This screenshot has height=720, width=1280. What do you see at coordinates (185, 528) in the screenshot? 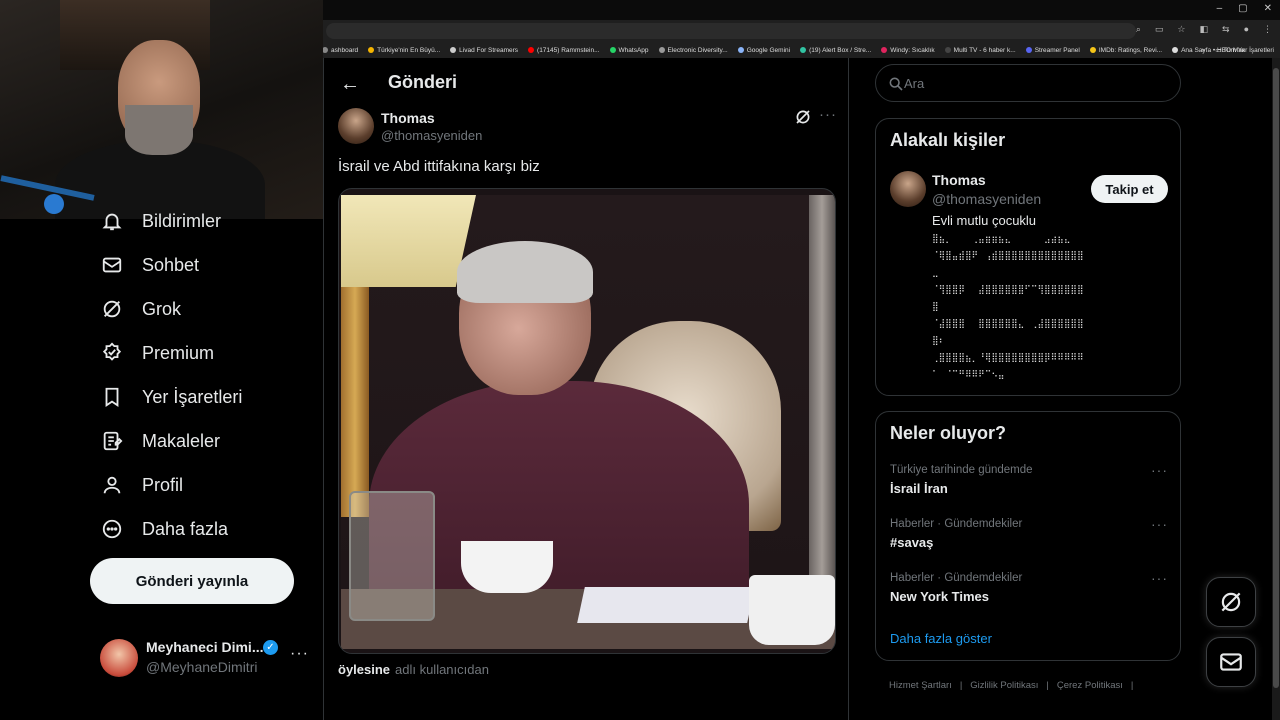
I see `nav-label: Daha fazla` at bounding box center [185, 528].